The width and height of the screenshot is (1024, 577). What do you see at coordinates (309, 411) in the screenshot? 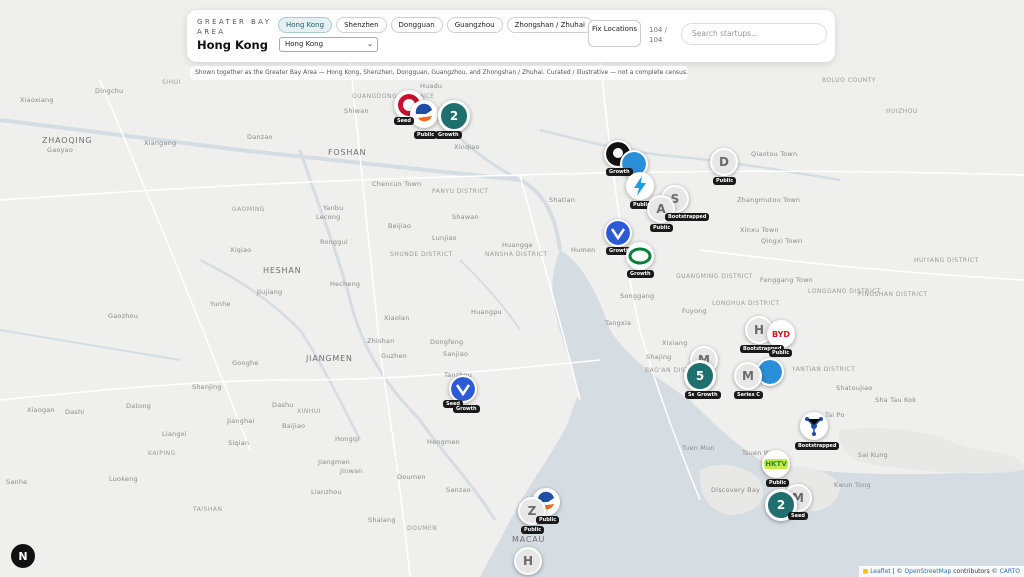
I see `place-label: XINHUI` at bounding box center [309, 411].